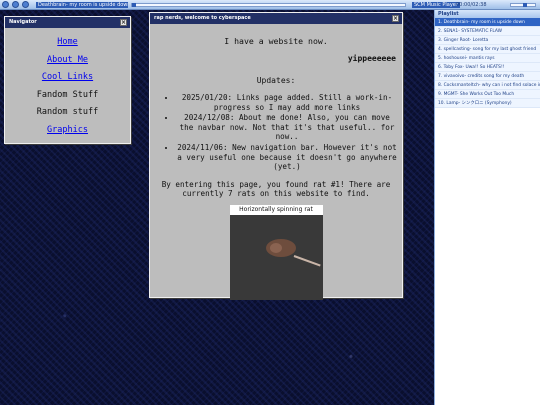  What do you see at coordinates (67, 22) in the screenshot?
I see `navigator-titlebar: Navigator ×` at bounding box center [67, 22].